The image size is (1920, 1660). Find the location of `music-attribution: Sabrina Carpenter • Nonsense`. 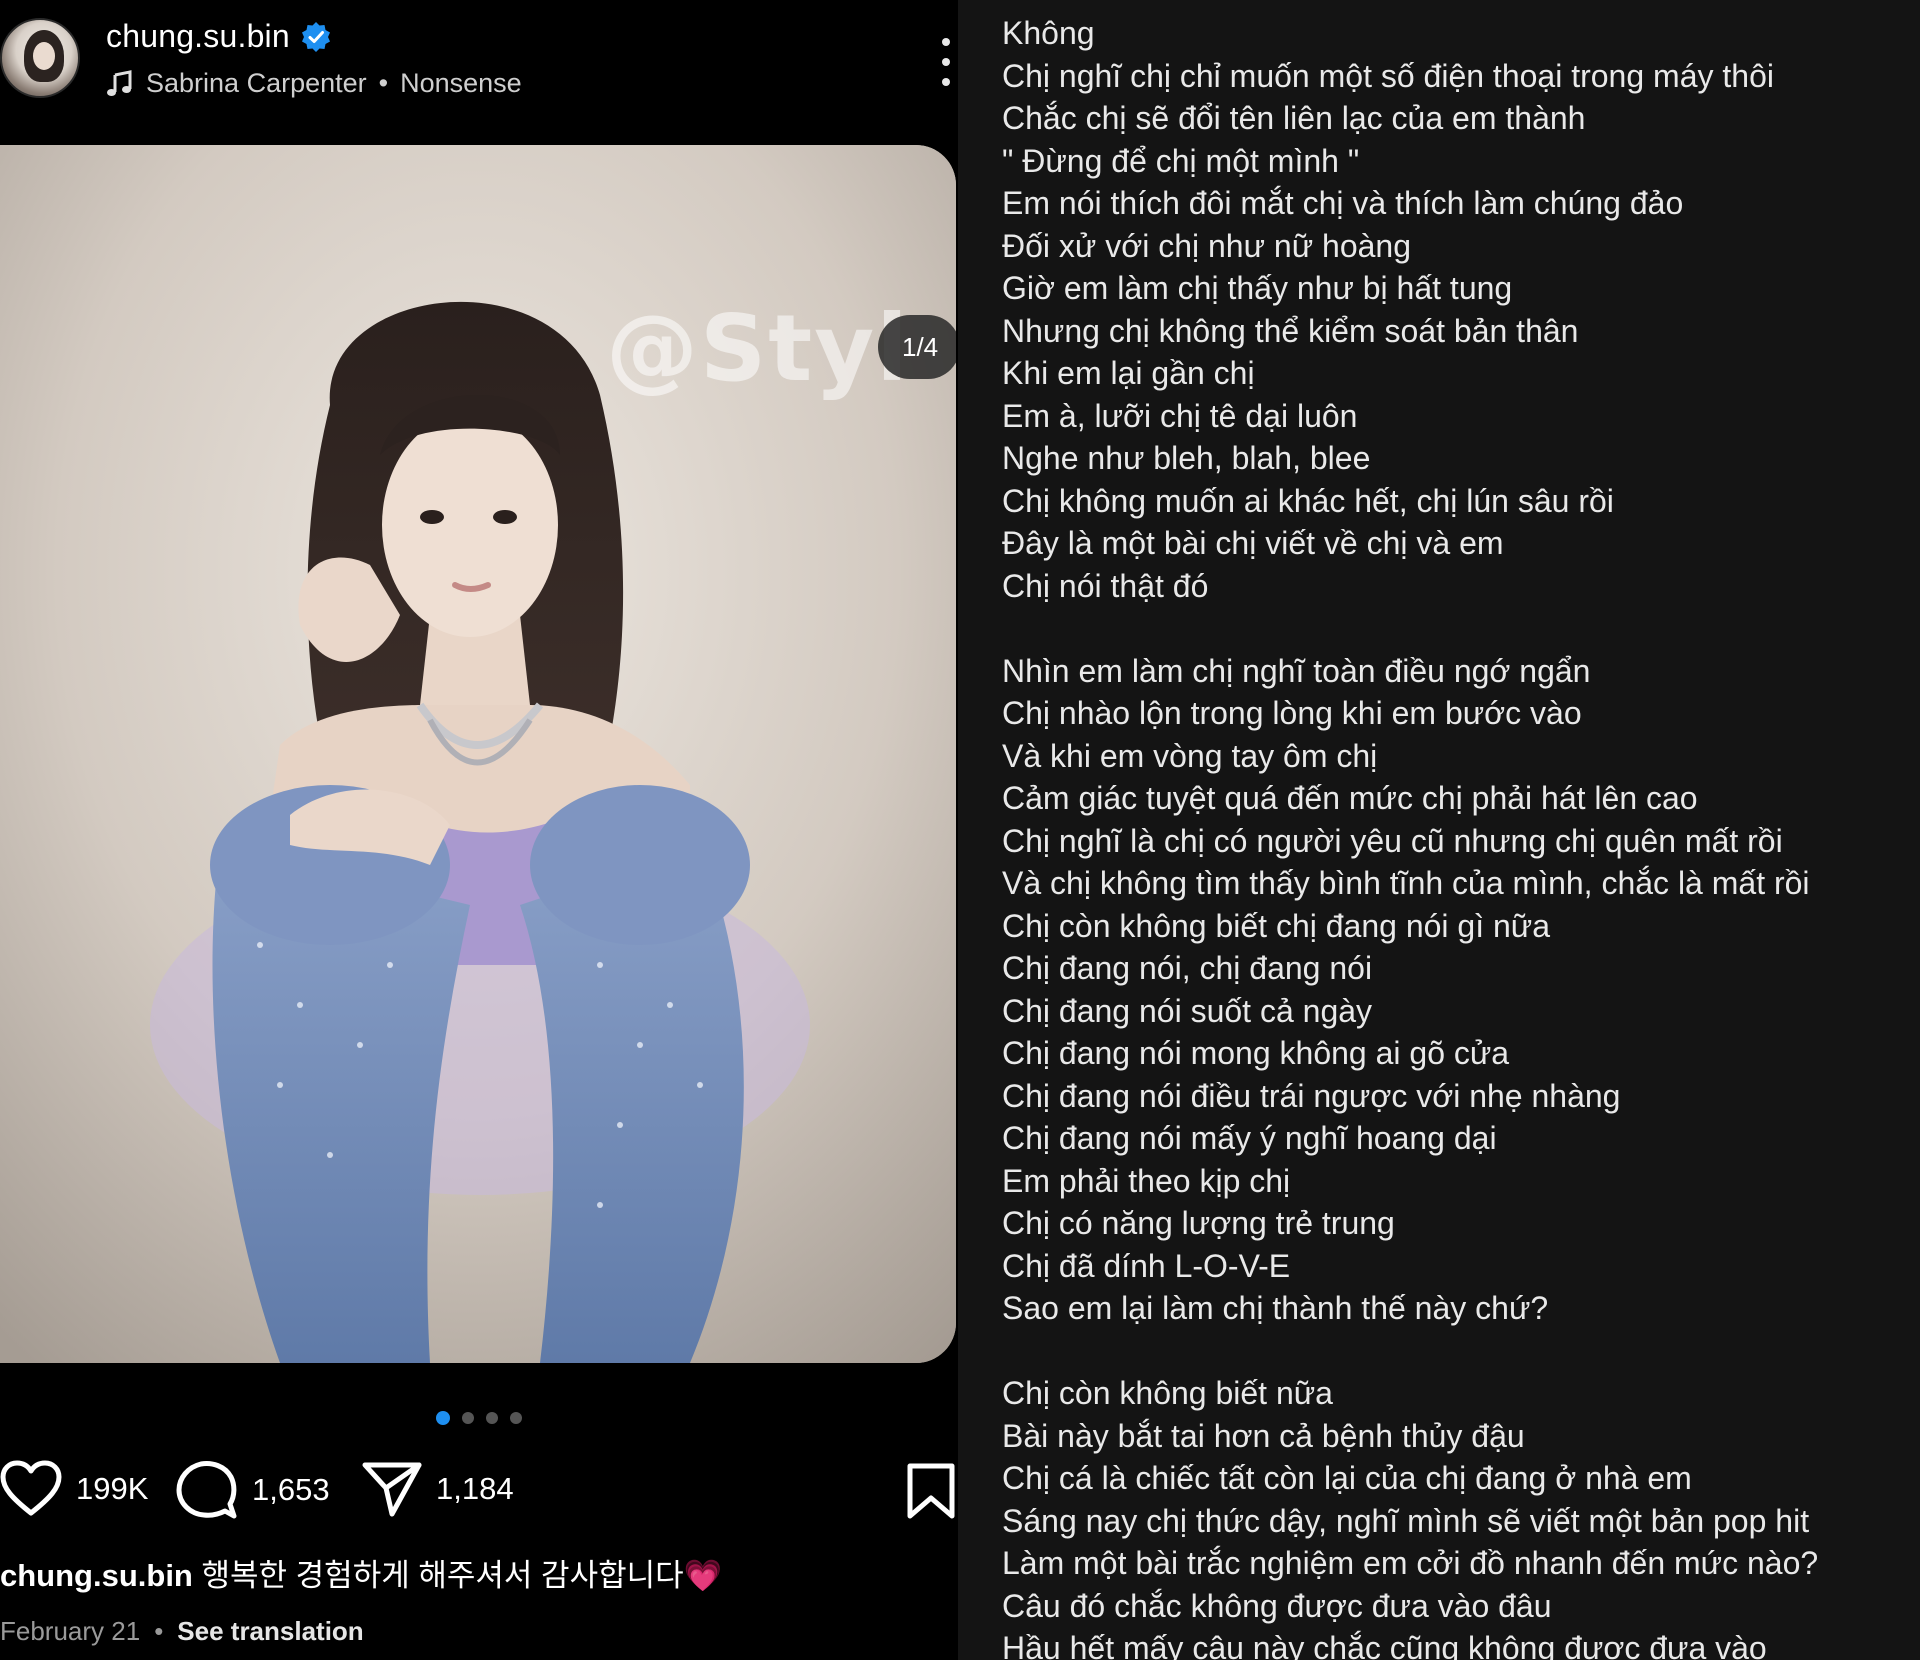

music-attribution: Sabrina Carpenter • Nonsense is located at coordinates (314, 83).